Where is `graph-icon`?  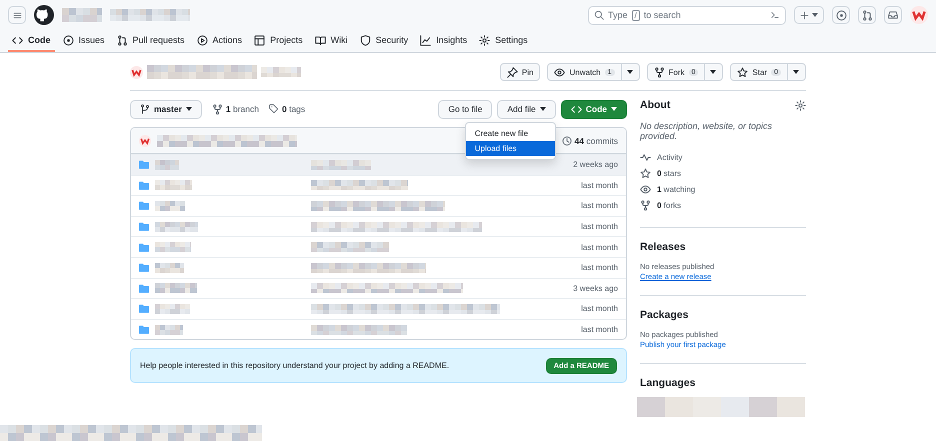 graph-icon is located at coordinates (426, 40).